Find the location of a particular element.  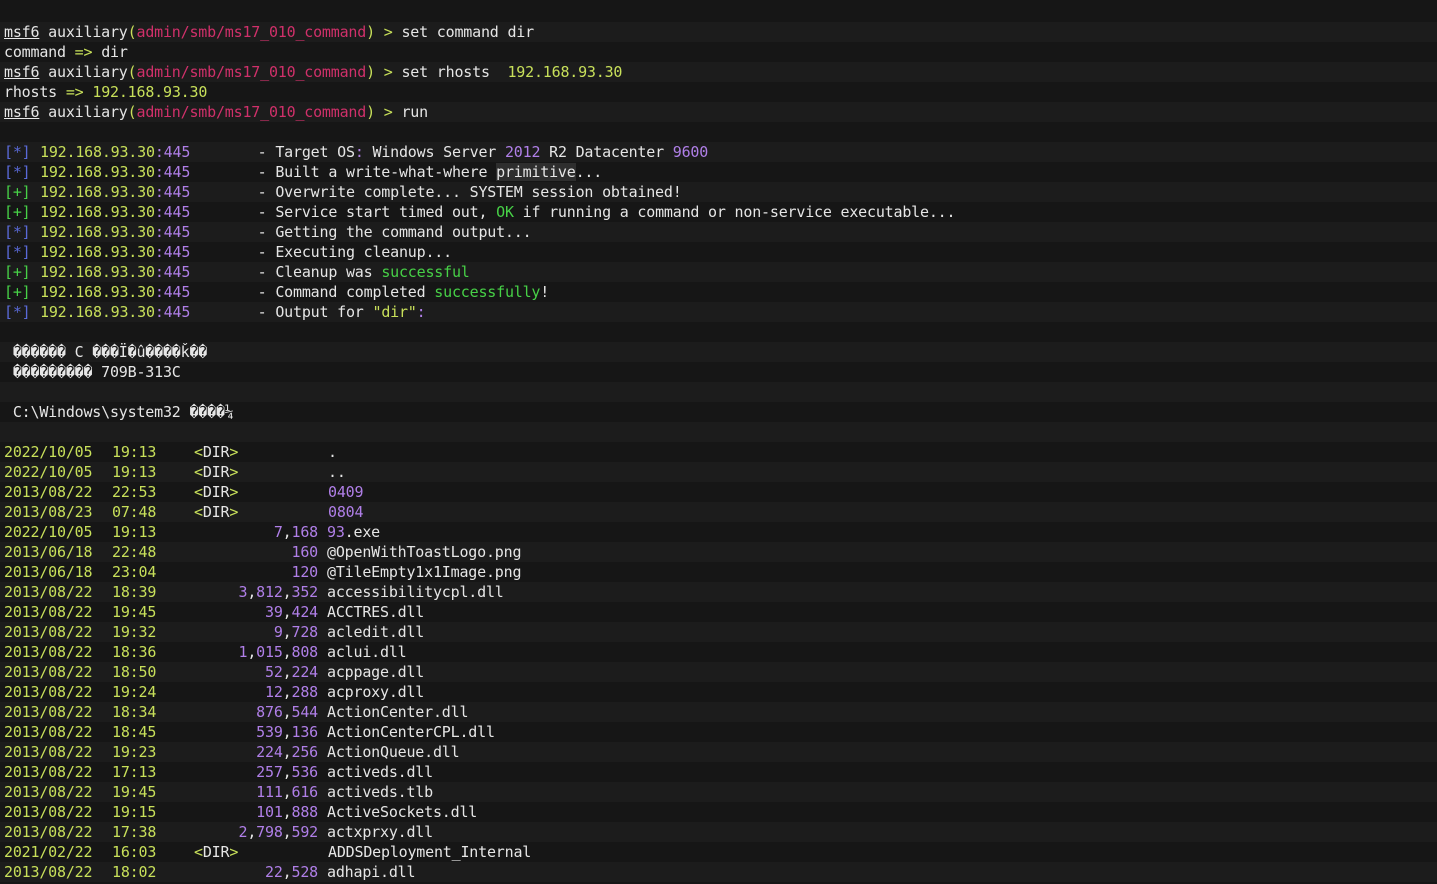

row-date: 2022/10/05 is located at coordinates (48, 452).